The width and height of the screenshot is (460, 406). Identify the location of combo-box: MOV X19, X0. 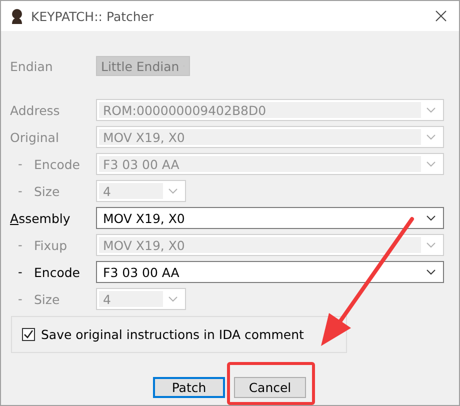
(270, 218).